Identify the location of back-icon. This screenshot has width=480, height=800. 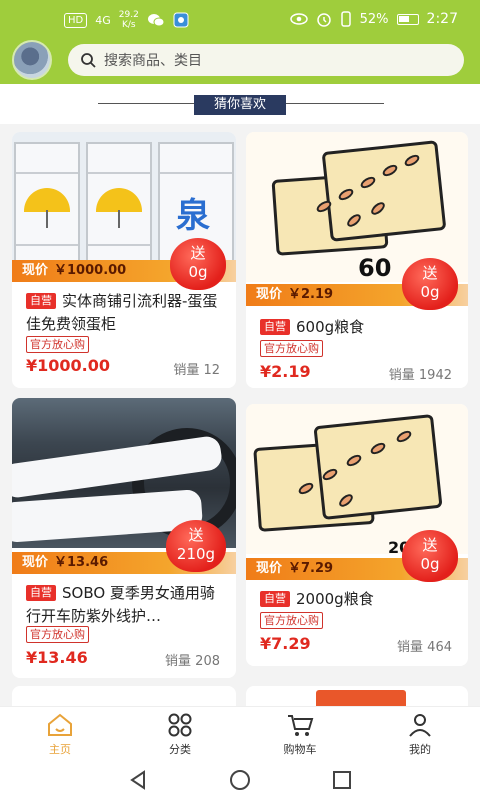
(138, 780).